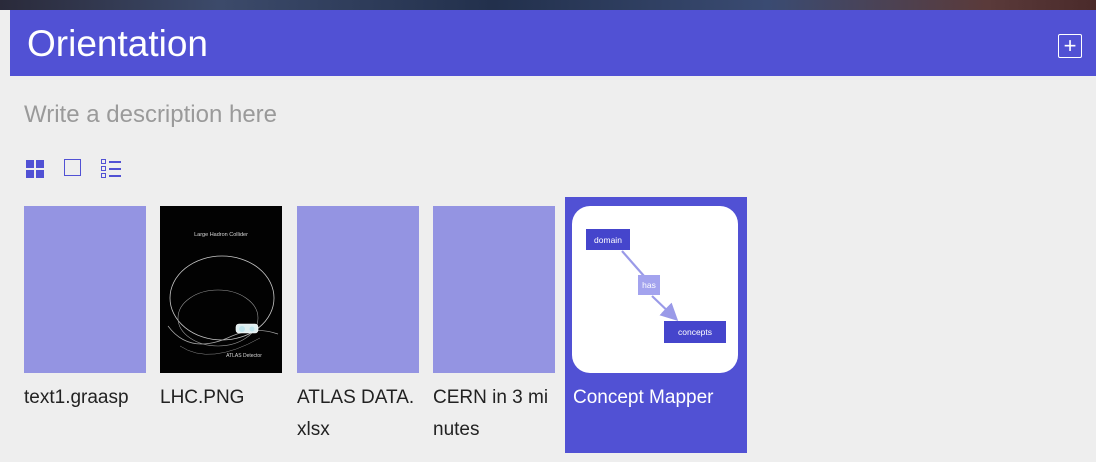  What do you see at coordinates (202, 397) in the screenshot?
I see `item-name: LHC.PNG` at bounding box center [202, 397].